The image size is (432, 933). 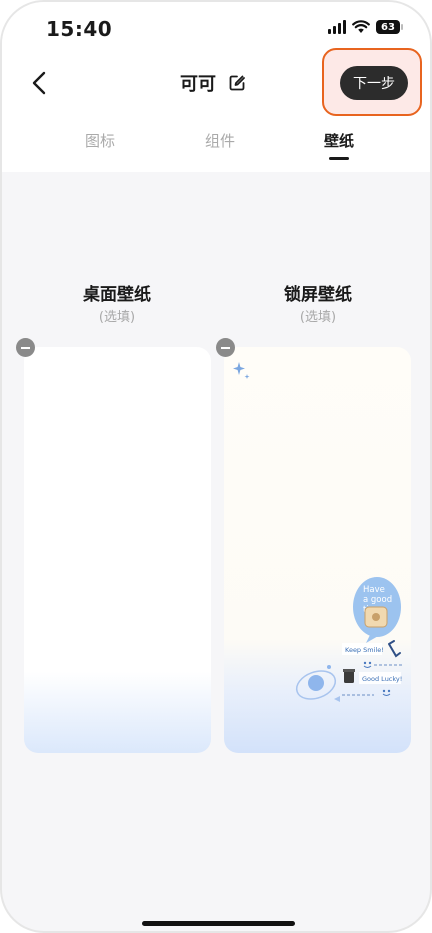 I want to click on tab-icons: 图标, so click(x=100, y=140).